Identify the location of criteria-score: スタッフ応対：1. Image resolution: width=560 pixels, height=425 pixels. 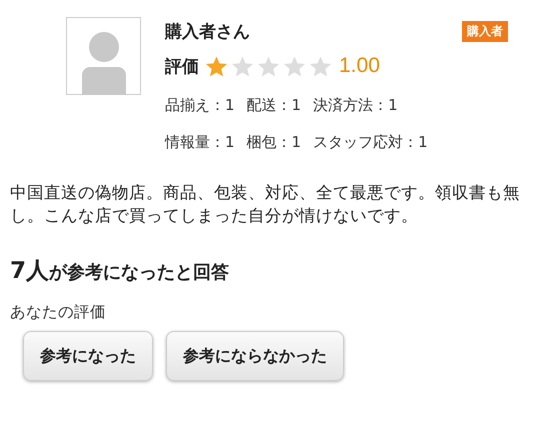
(370, 142).